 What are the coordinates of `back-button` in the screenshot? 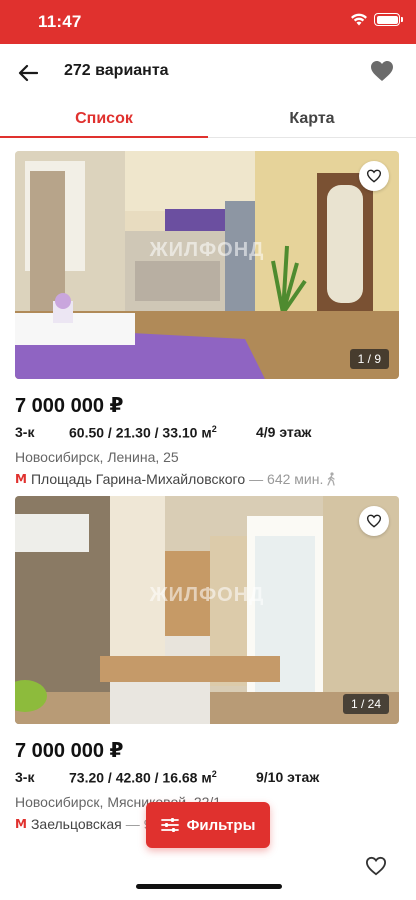 It's located at (28, 73).